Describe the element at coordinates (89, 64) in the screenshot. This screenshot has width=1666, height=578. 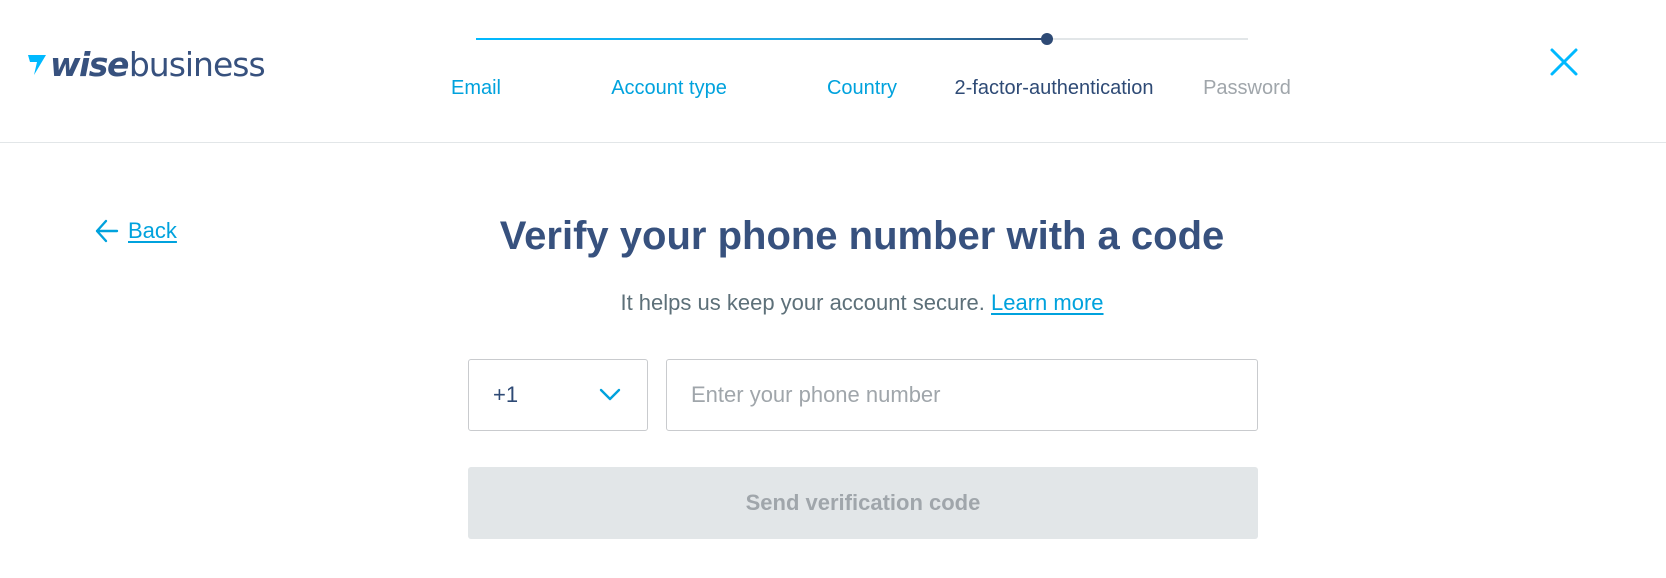
I see `logo-wise-text: wise` at that location.